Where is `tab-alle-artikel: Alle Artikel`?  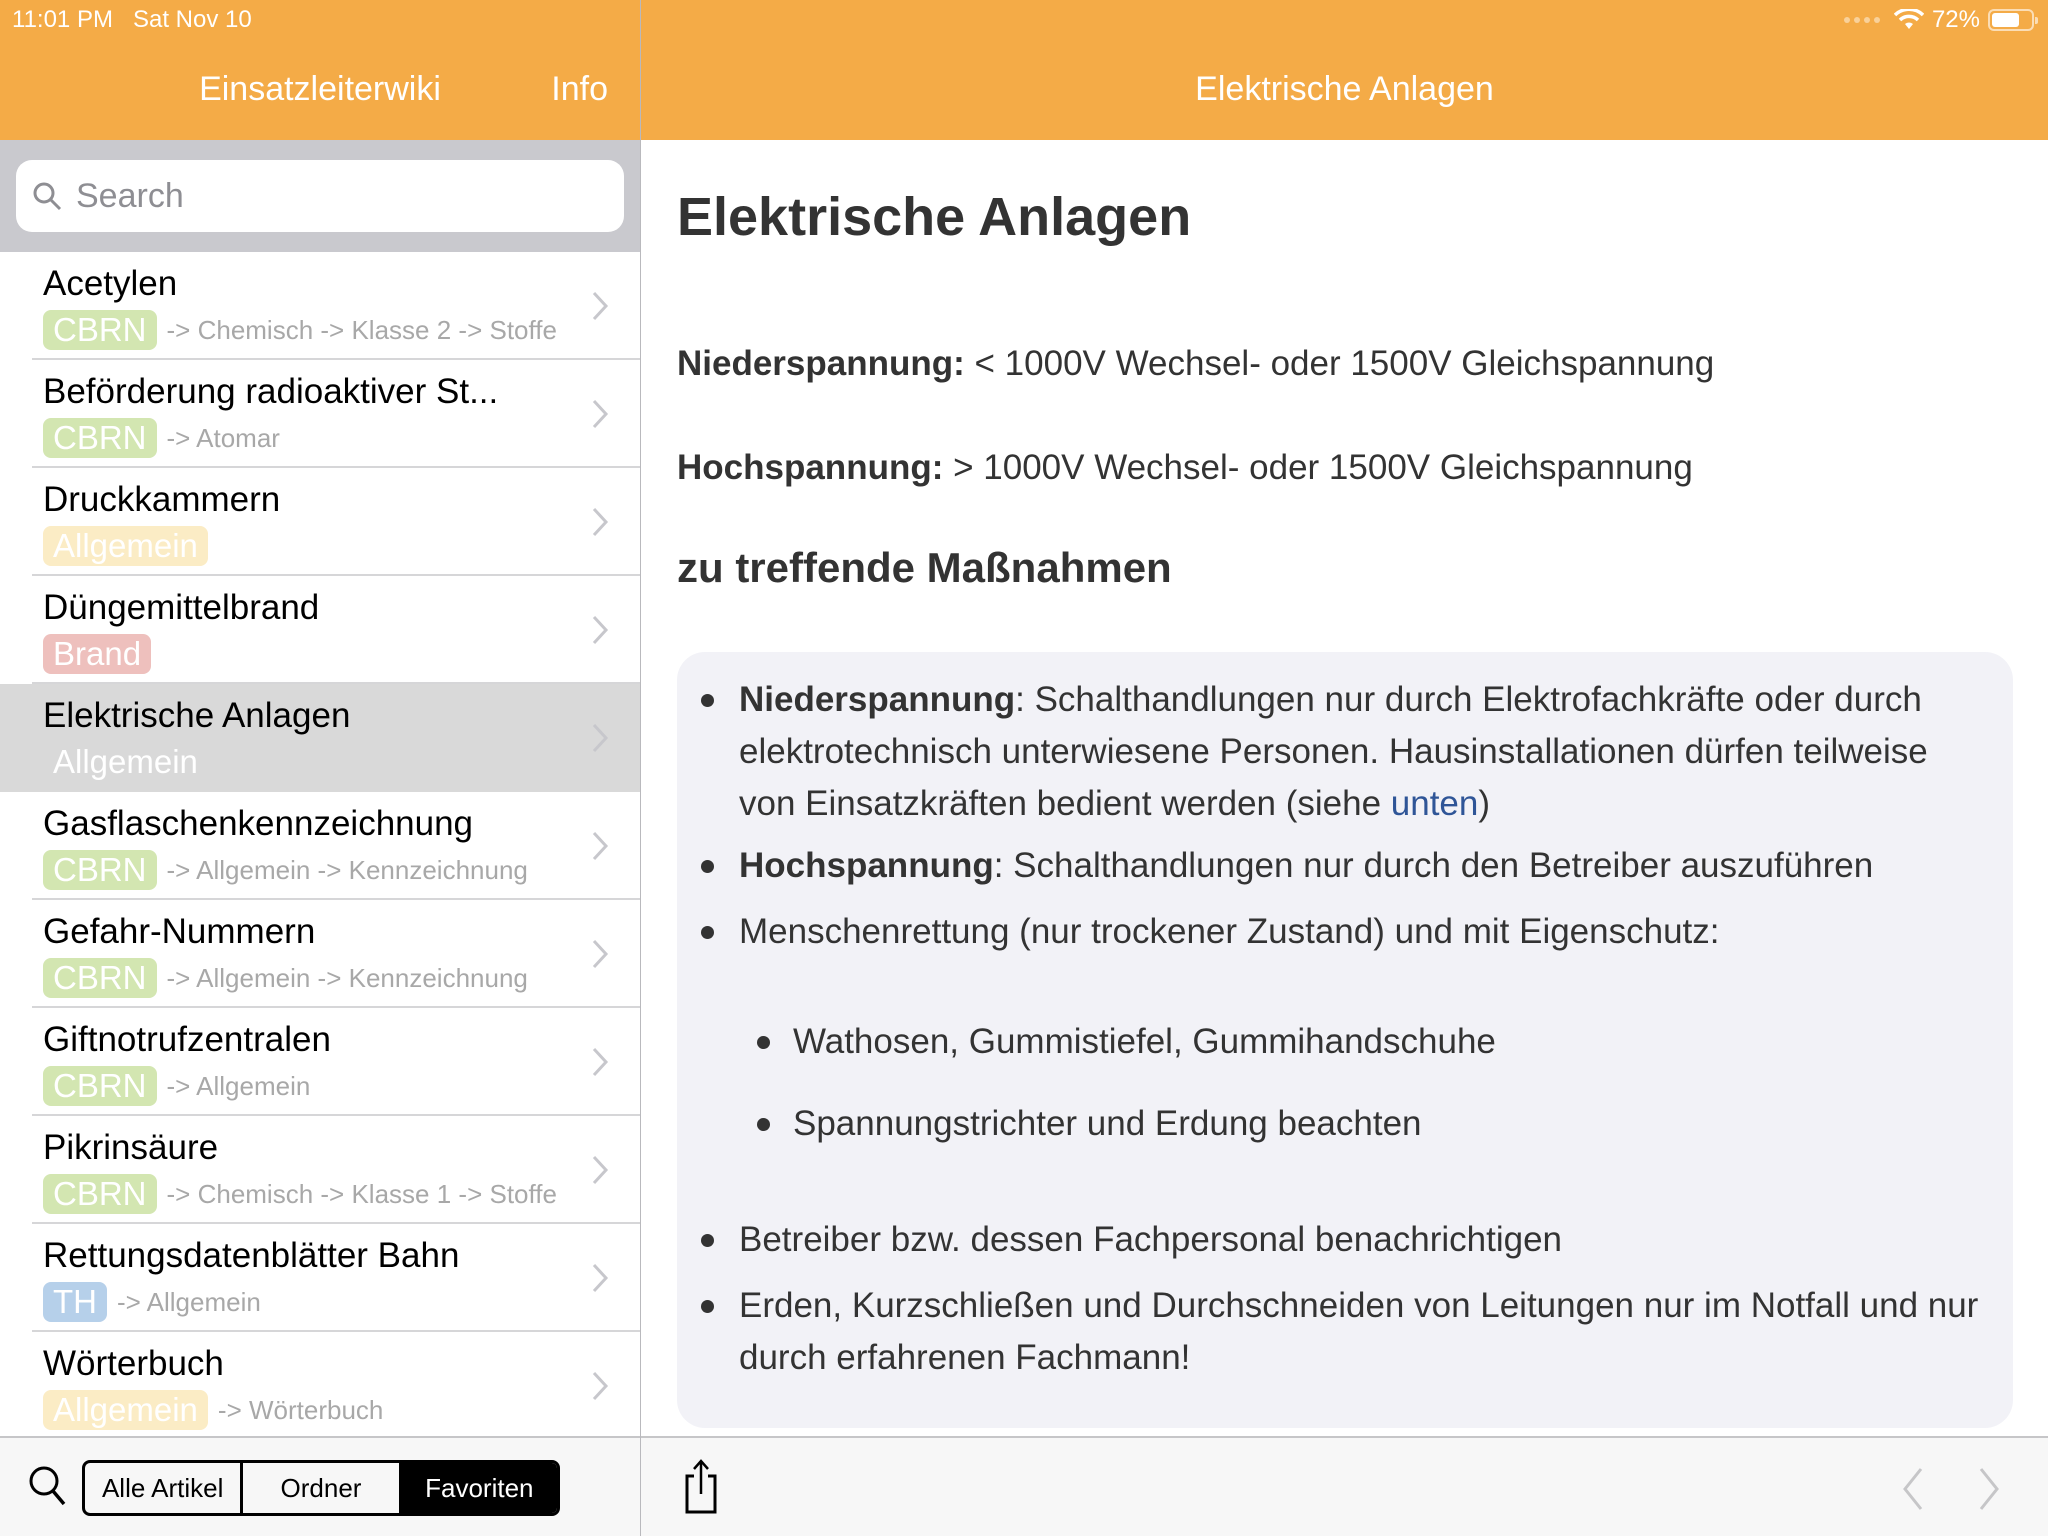 tab-alle-artikel: Alle Artikel is located at coordinates (164, 1488).